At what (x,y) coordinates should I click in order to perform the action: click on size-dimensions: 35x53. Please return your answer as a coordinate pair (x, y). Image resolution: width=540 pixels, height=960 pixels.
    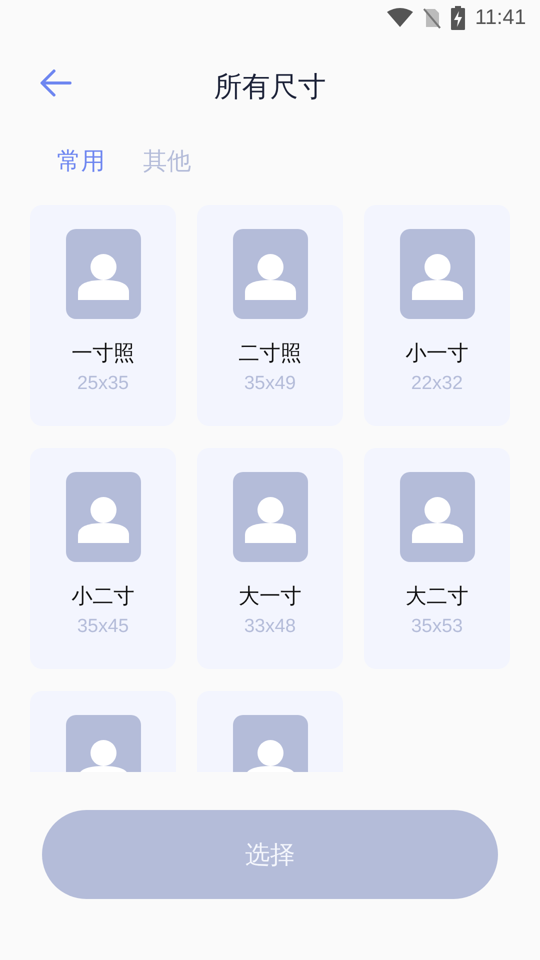
    Looking at the image, I should click on (437, 627).